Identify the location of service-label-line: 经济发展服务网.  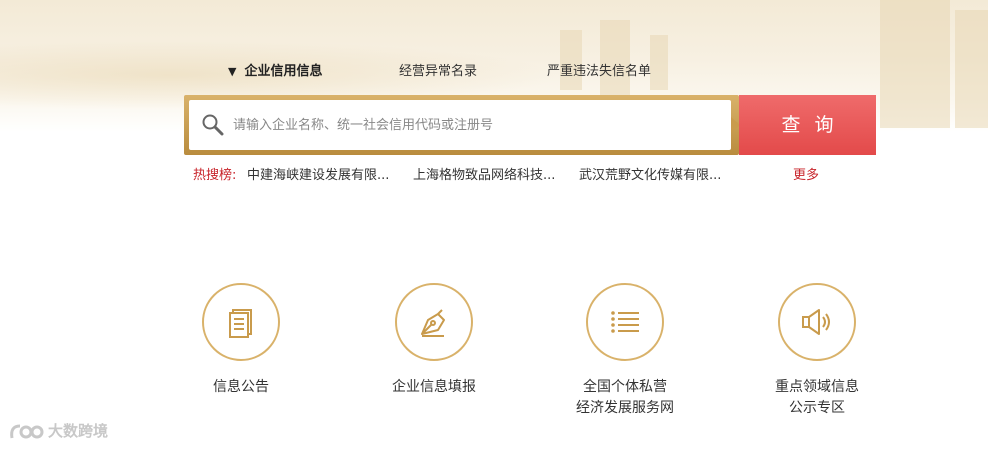
(625, 408).